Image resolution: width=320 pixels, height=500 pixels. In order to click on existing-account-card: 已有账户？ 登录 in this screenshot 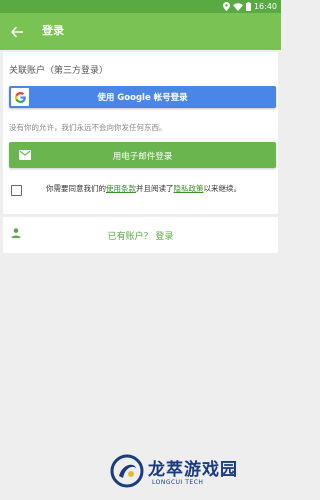, I will do `click(140, 235)`.